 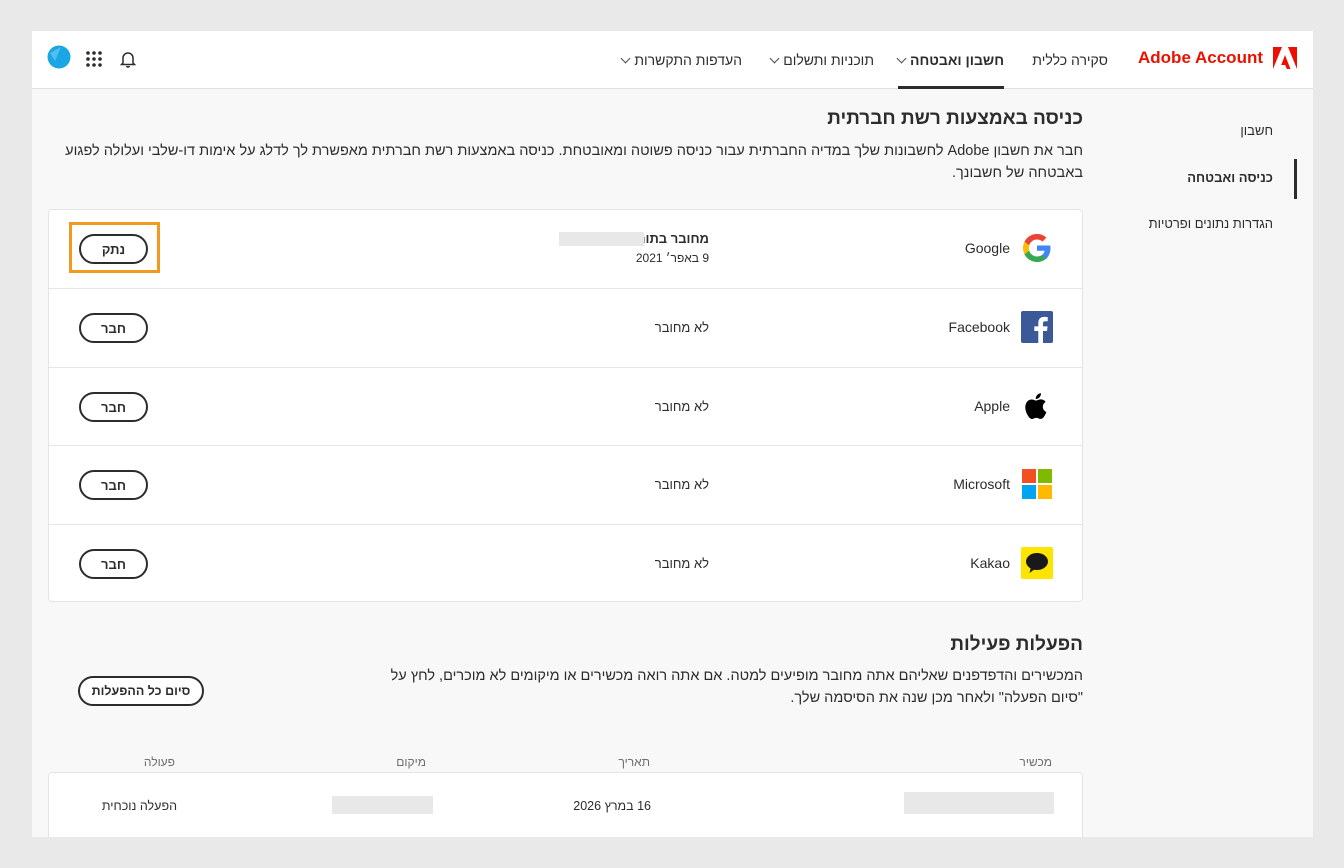 What do you see at coordinates (113, 485) in the screenshot?
I see `connect-microsoft-button: חבר` at bounding box center [113, 485].